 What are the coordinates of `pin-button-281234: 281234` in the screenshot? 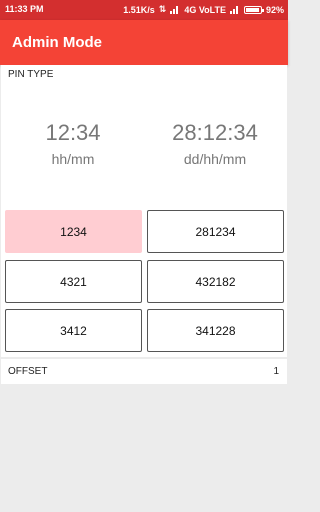 It's located at (215, 231).